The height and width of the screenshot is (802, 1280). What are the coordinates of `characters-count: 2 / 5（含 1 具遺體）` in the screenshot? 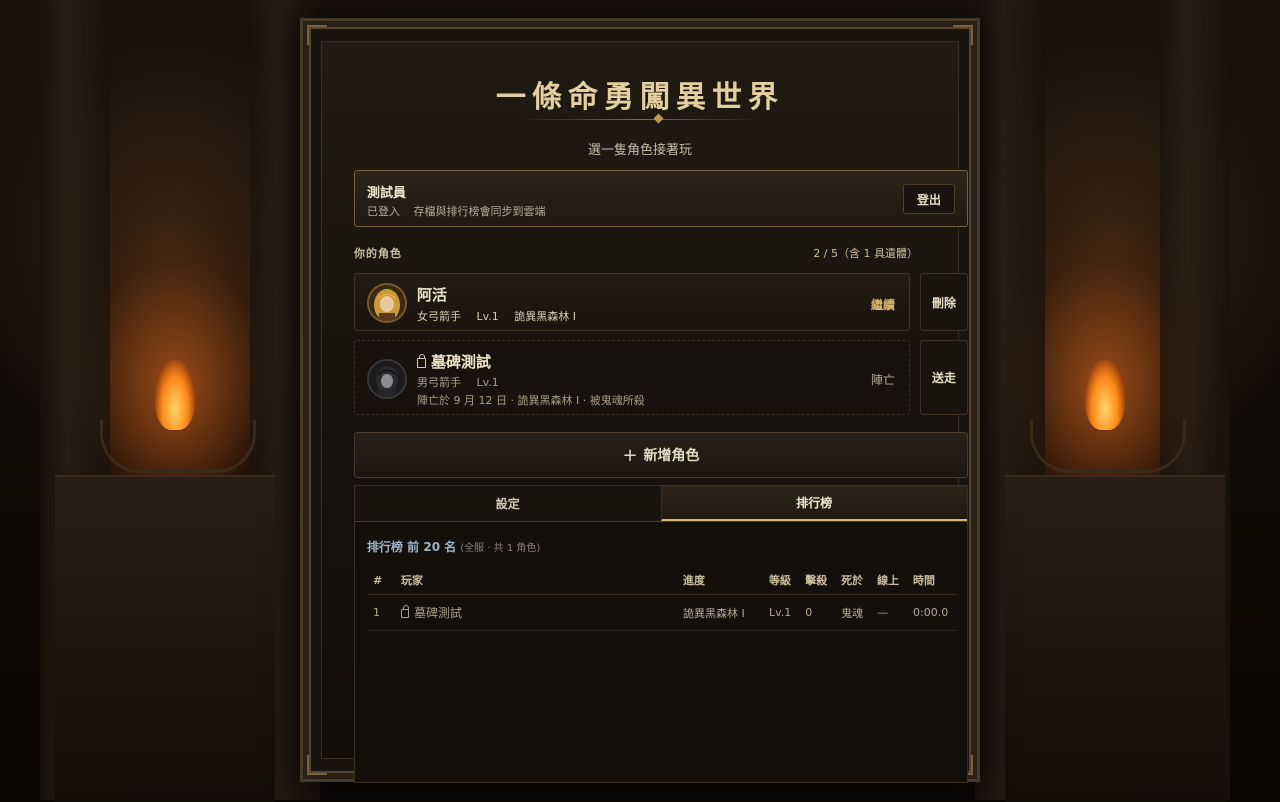 It's located at (865, 253).